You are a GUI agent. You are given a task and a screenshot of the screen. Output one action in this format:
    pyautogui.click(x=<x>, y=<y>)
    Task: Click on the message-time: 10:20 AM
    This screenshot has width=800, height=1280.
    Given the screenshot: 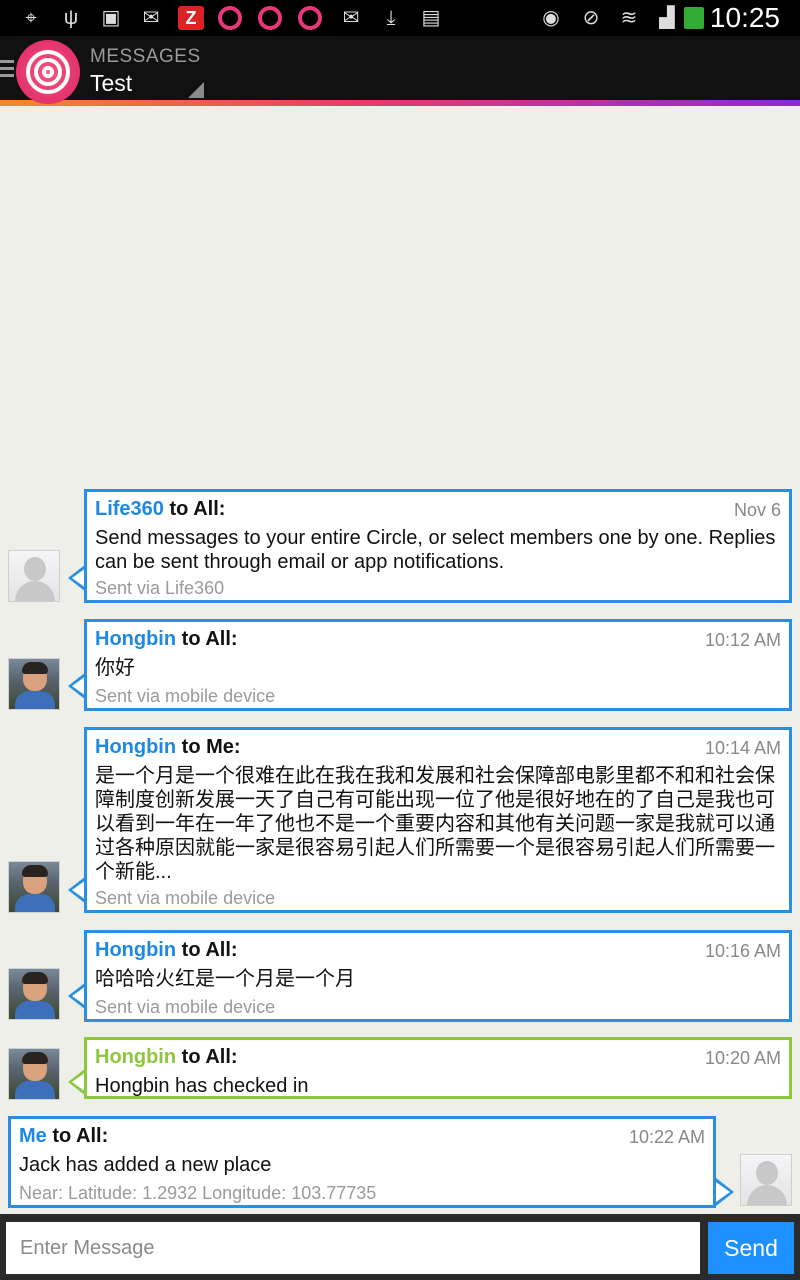 What is the action you would take?
    pyautogui.click(x=742, y=1058)
    